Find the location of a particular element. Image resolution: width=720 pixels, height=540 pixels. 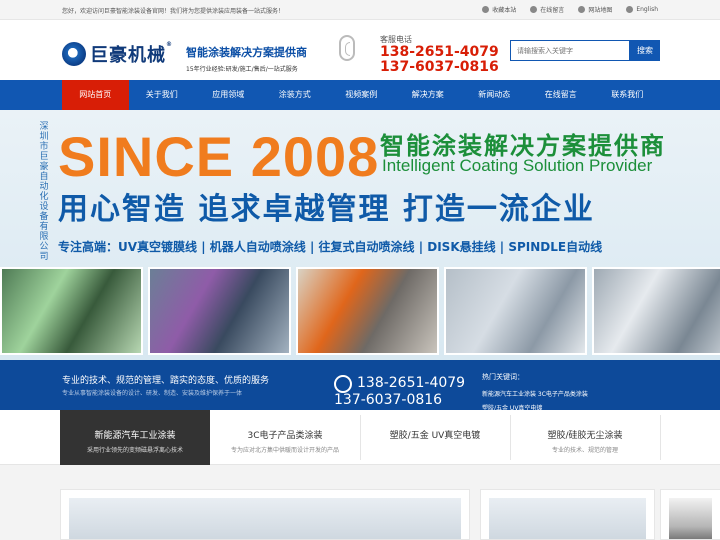

hotline: 客服电话 138-2651-4079 137-6037-0816 is located at coordinates (439, 54).